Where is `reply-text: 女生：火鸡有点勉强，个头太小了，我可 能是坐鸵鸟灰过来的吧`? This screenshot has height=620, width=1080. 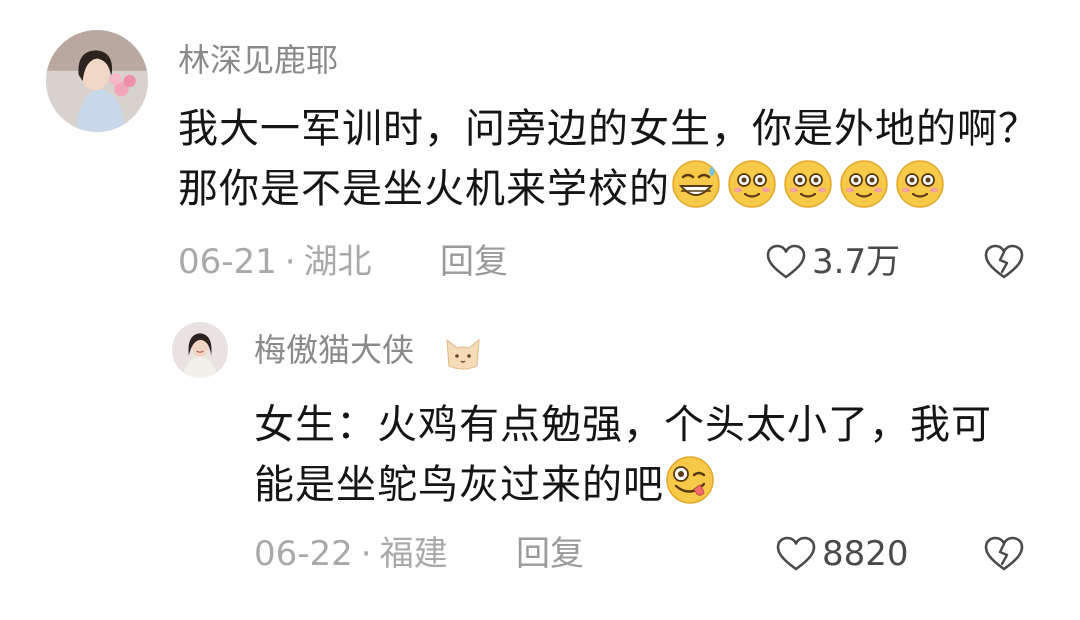
reply-text: 女生：火鸡有点勉强，个头太小了，我可 能是坐鸵鸟灰过来的吧 is located at coordinates (623, 454).